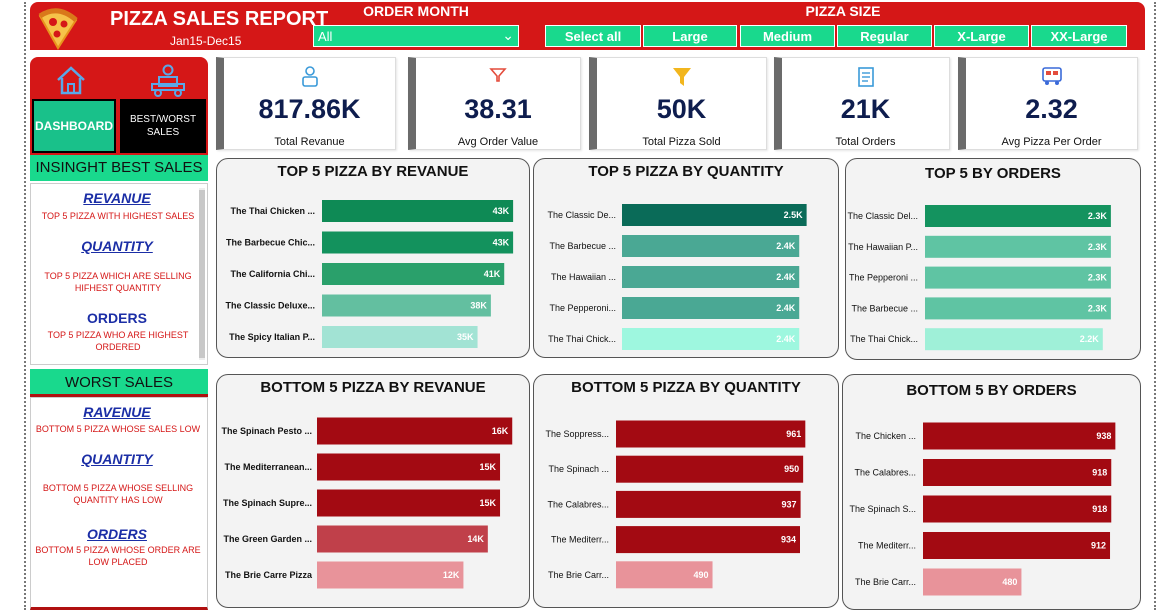 This screenshot has height=614, width=1175. Describe the element at coordinates (416, 11) in the screenshot. I see `order-month-label: ORDER MONTH` at that location.